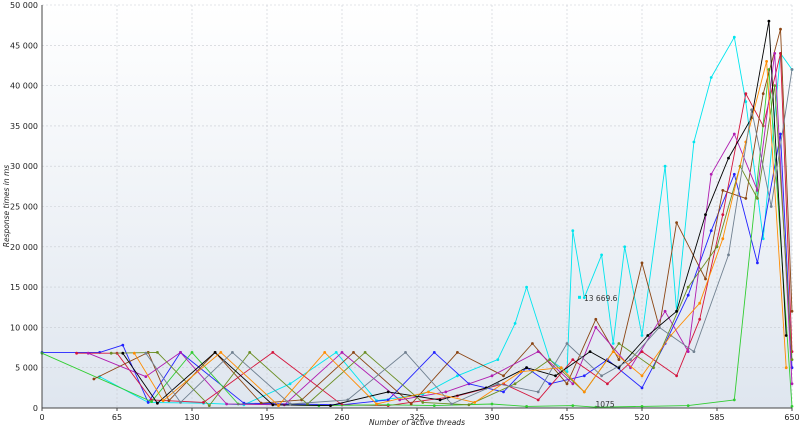  Describe the element at coordinates (417, 422) in the screenshot. I see `x-axis-title: Number of active threads` at that location.